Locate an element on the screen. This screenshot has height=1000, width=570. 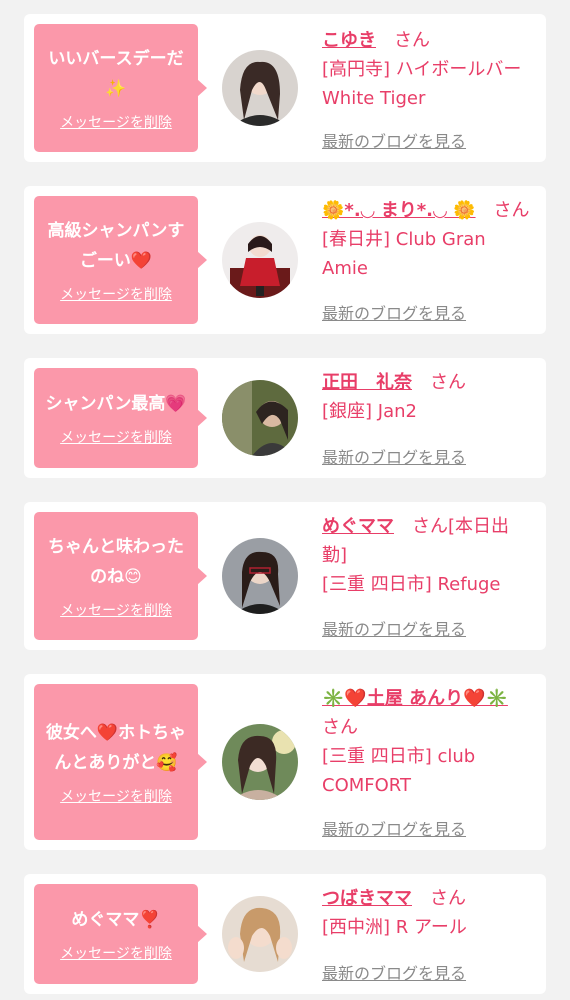
shop-text: [西中洲] R アール is located at coordinates (394, 927).